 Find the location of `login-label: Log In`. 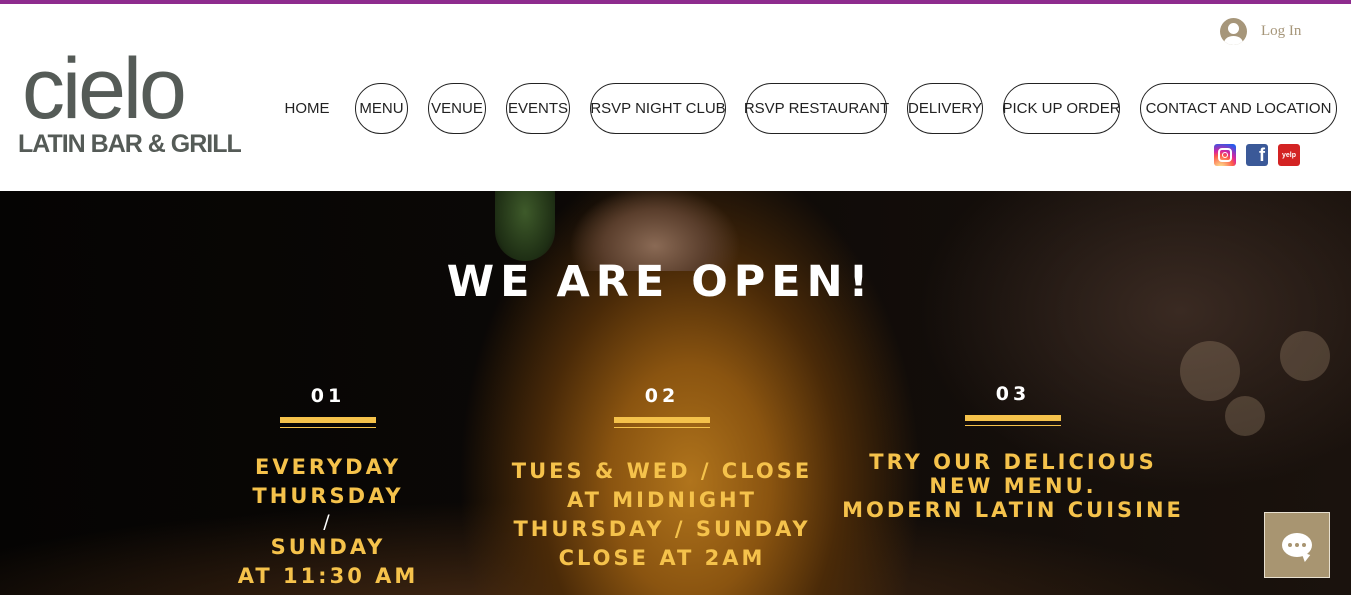

login-label: Log In is located at coordinates (1281, 31).